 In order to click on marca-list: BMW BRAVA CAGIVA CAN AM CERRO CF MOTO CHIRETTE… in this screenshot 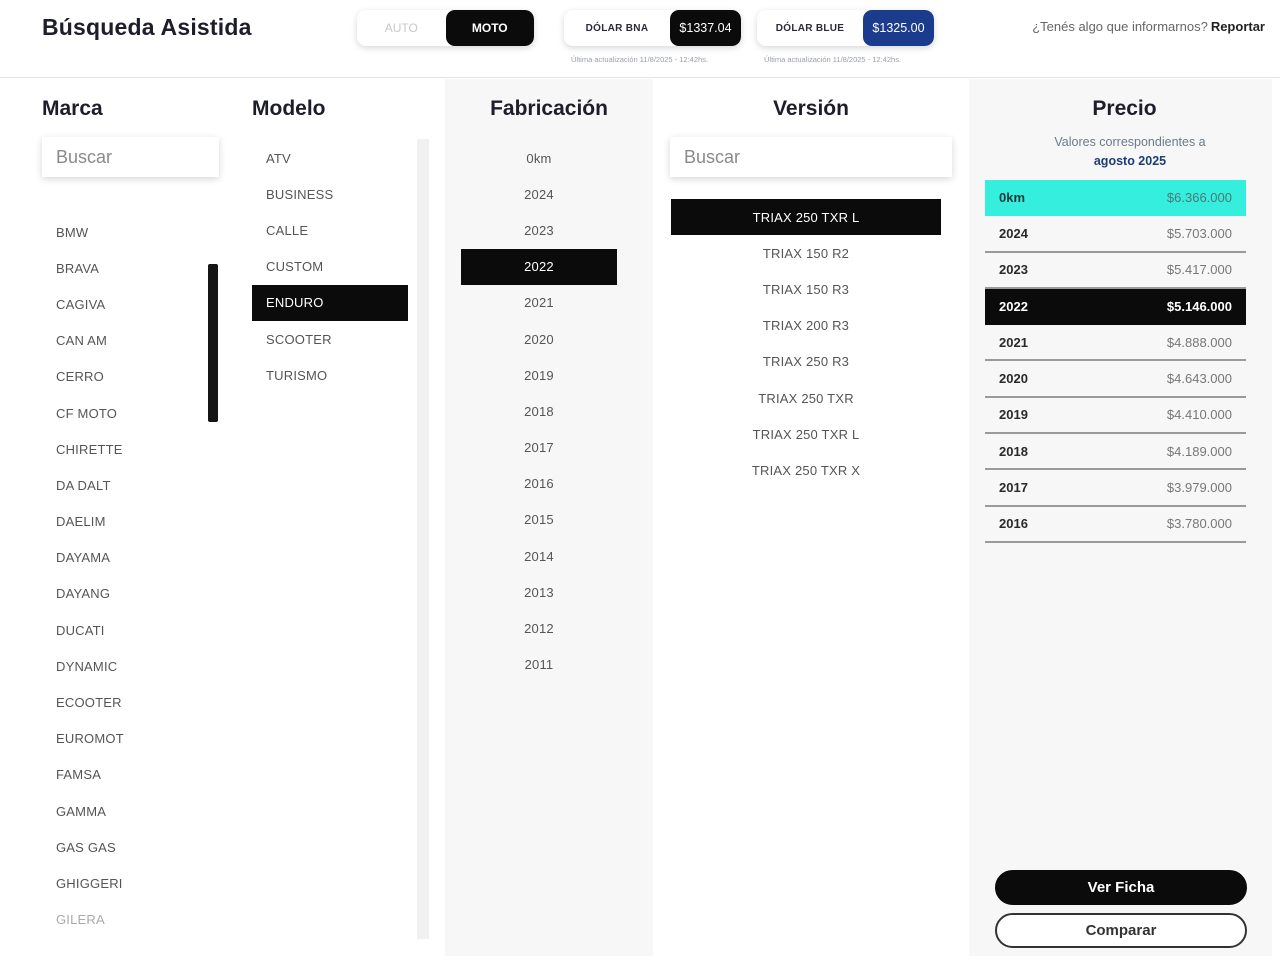, I will do `click(131, 576)`.